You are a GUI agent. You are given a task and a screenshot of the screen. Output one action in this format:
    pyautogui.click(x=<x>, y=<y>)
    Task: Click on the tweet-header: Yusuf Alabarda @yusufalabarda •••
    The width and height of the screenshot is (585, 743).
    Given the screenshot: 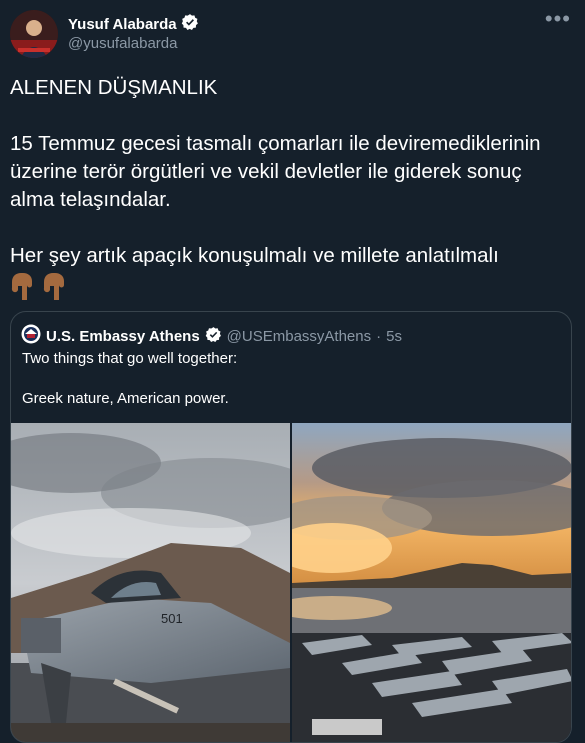 What is the action you would take?
    pyautogui.click(x=292, y=33)
    